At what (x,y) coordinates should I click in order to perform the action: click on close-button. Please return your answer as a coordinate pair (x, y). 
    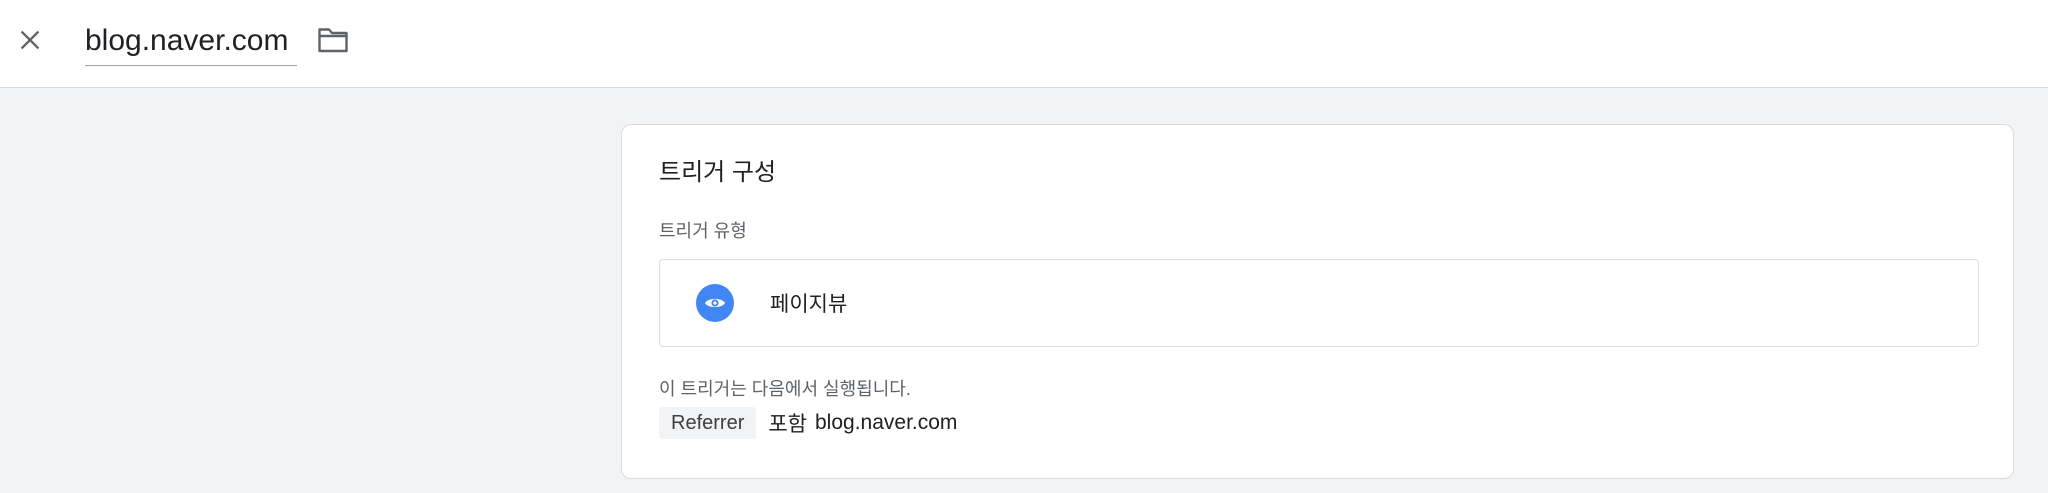
    Looking at the image, I should click on (30, 40).